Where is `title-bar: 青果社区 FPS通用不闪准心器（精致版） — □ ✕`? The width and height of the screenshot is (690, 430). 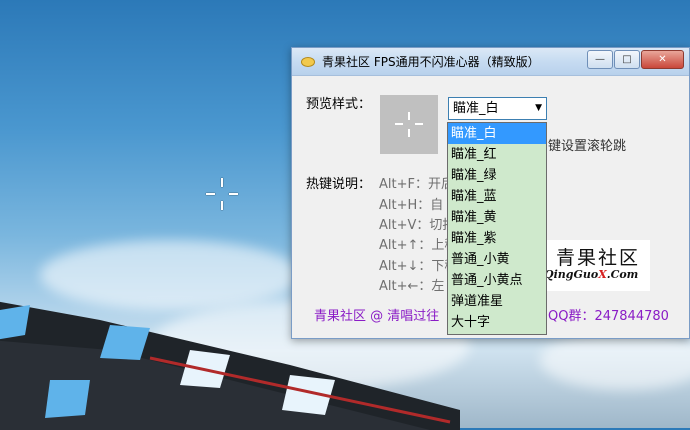
title-bar: 青果社区 FPS通用不闪准心器（精致版） — □ ✕ is located at coordinates (490, 62).